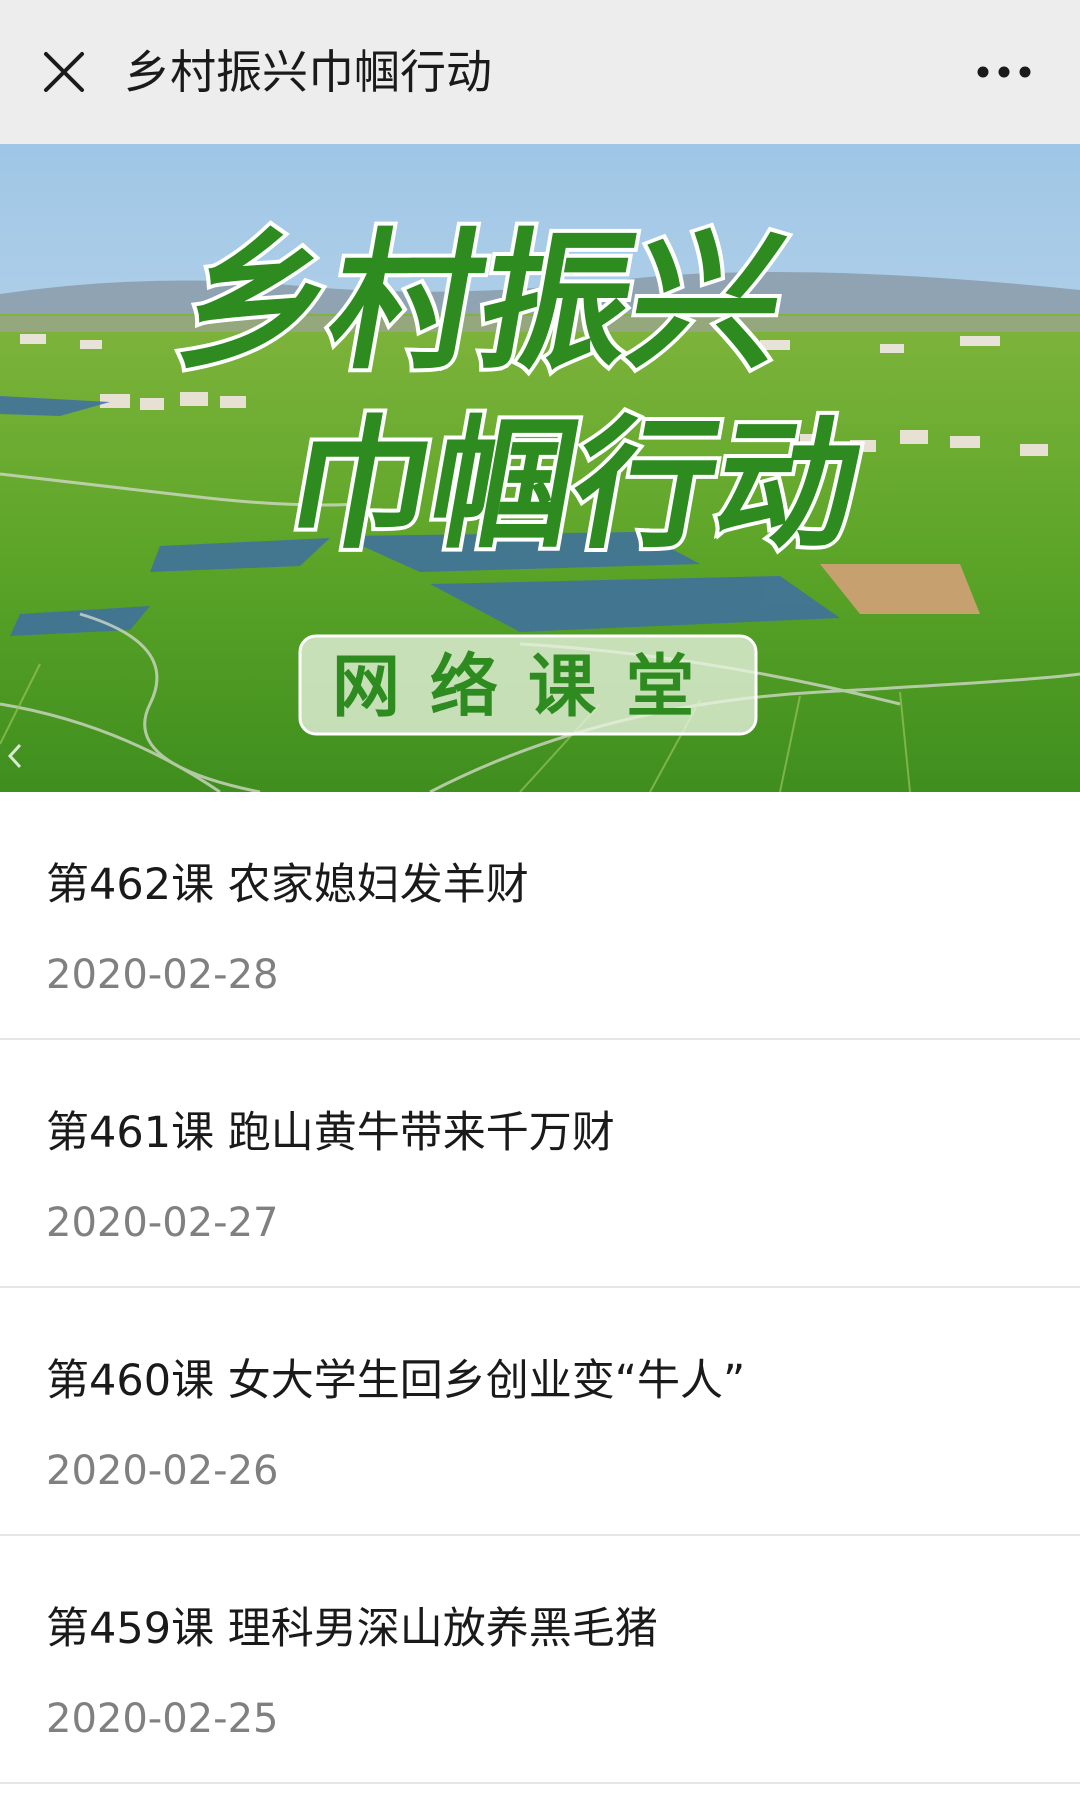 The width and height of the screenshot is (1080, 1803). Describe the element at coordinates (352, 1629) in the screenshot. I see `article-title: 第459课 理科男深山放养黑毛猪` at that location.